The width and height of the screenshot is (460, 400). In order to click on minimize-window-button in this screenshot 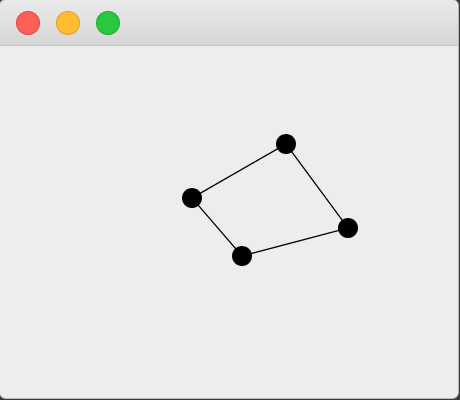, I will do `click(68, 23)`.